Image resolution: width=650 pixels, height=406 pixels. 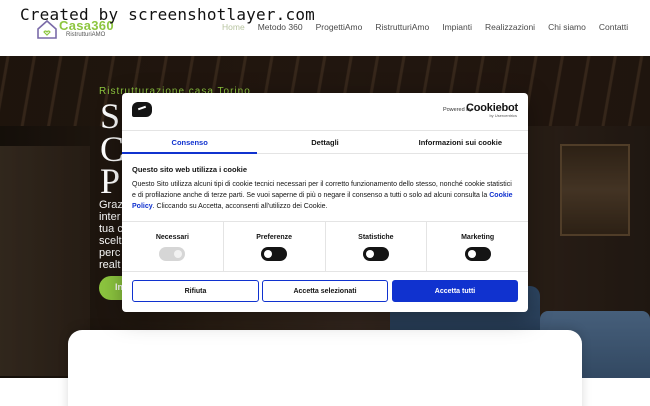 I want to click on content-card, so click(x=325, y=368).